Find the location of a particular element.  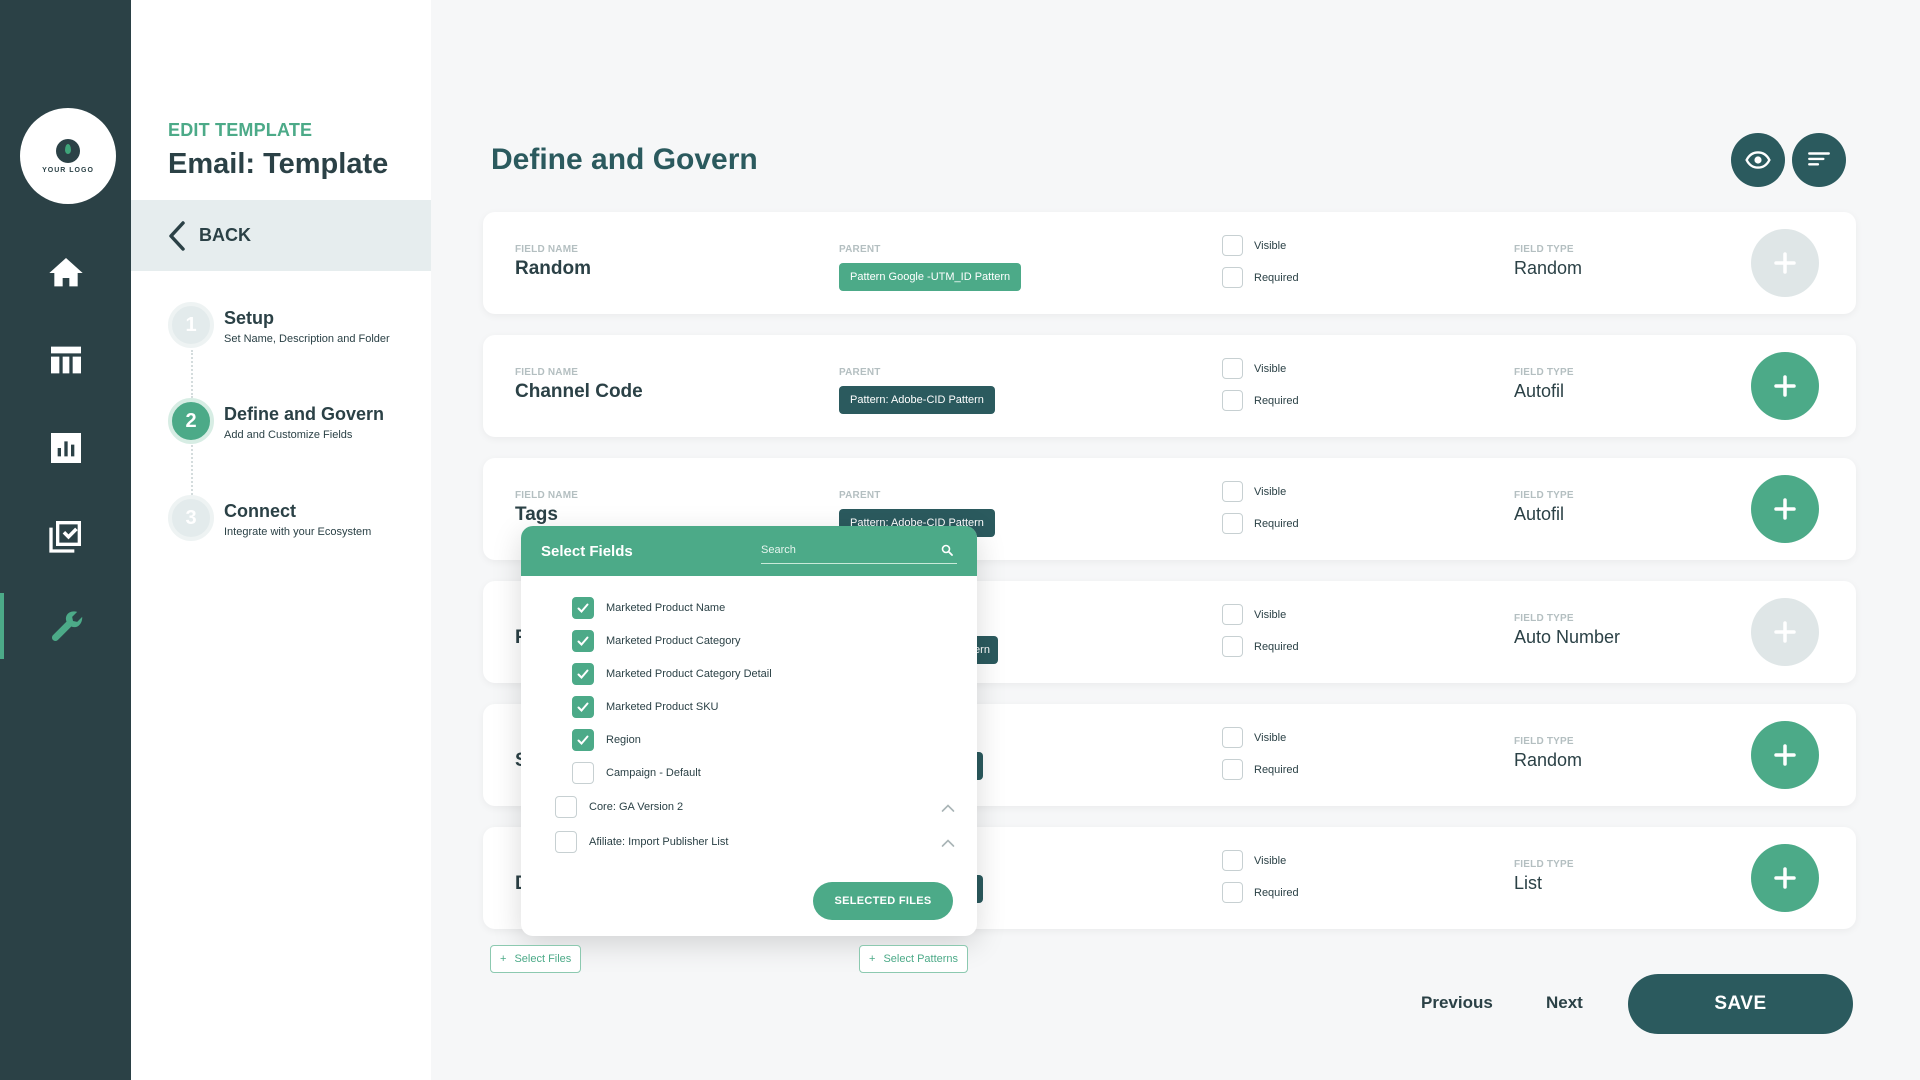

back-label: BACK is located at coordinates (225, 235).